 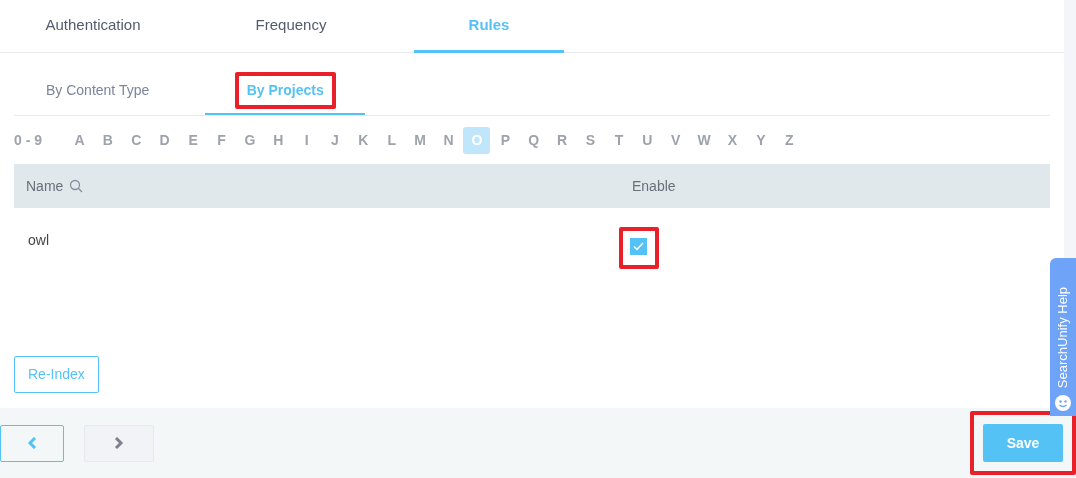 I want to click on letter-filter: U, so click(x=647, y=140).